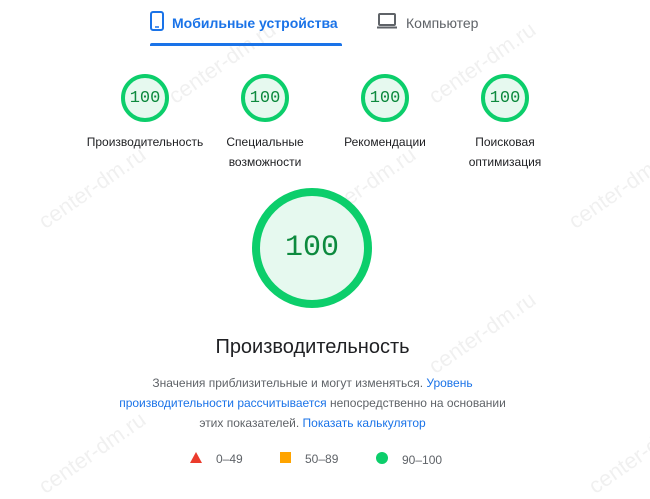  Describe the element at coordinates (422, 459) in the screenshot. I see `legend-range: 90–100` at that location.